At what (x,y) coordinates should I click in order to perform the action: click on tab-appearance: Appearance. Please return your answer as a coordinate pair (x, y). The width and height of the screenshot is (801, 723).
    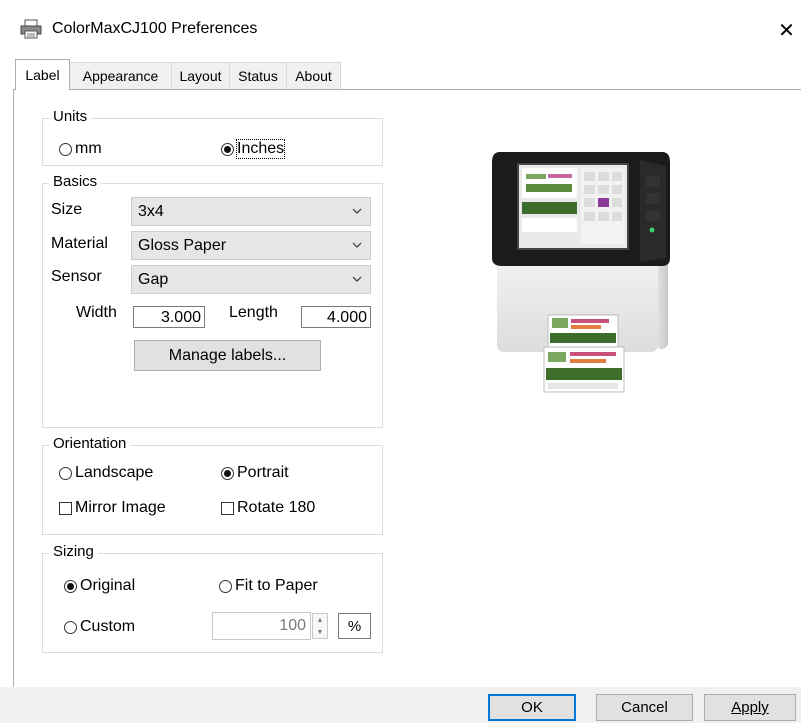
    Looking at the image, I should click on (120, 75).